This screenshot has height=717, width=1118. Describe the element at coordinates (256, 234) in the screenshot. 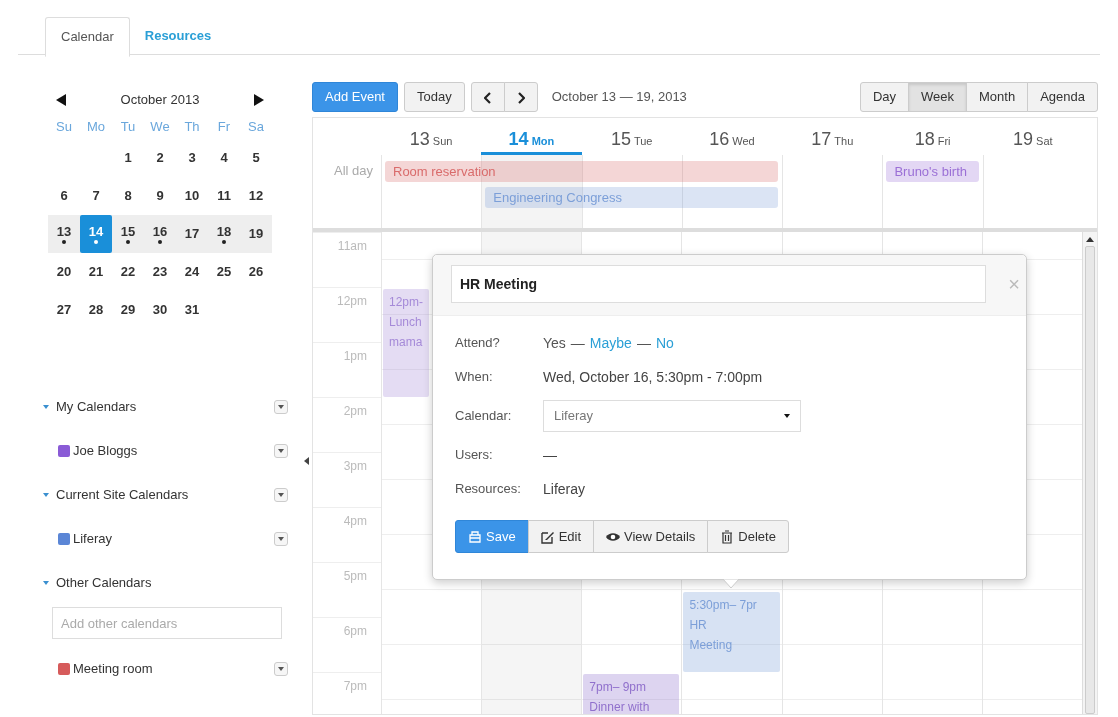

I see `calendar-day: 19` at that location.